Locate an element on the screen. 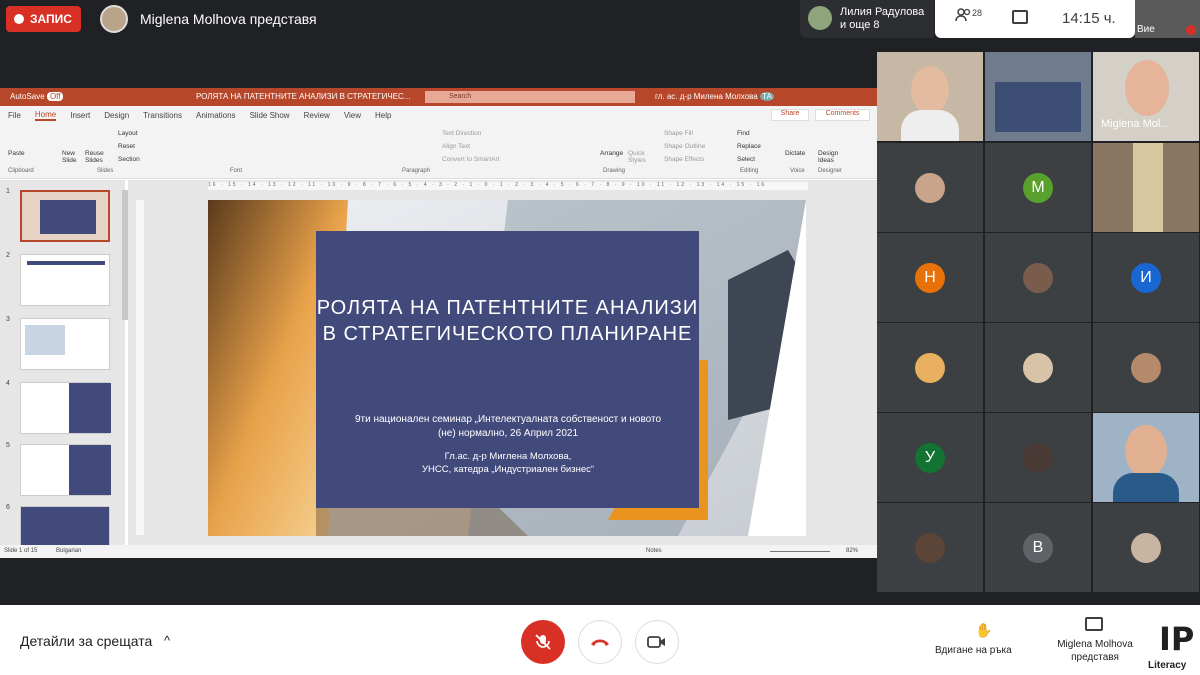 The image size is (1200, 675). presenter-text: Miglena Molhova представя is located at coordinates (228, 19).